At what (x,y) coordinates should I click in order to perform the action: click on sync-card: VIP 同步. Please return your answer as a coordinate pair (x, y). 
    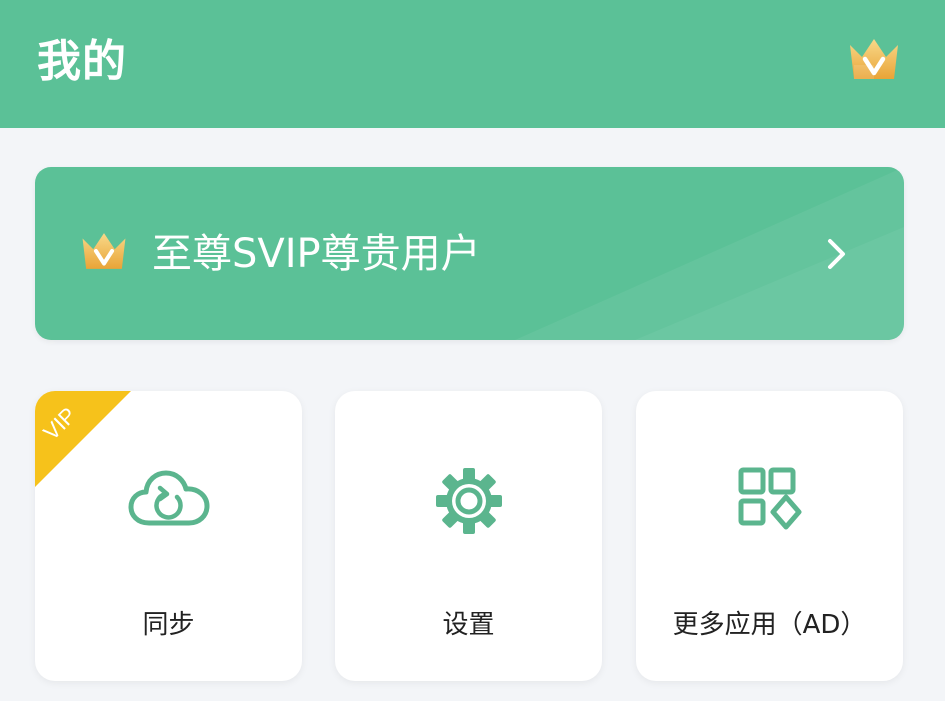
    Looking at the image, I should click on (168, 536).